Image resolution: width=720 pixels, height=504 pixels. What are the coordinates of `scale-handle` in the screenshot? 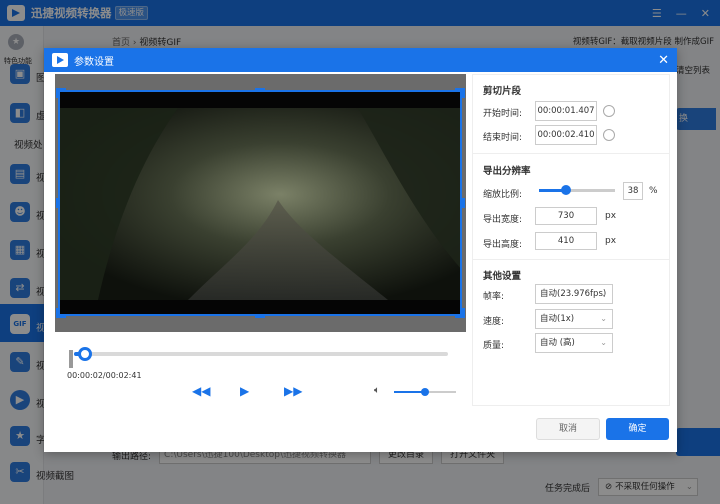 It's located at (566, 190).